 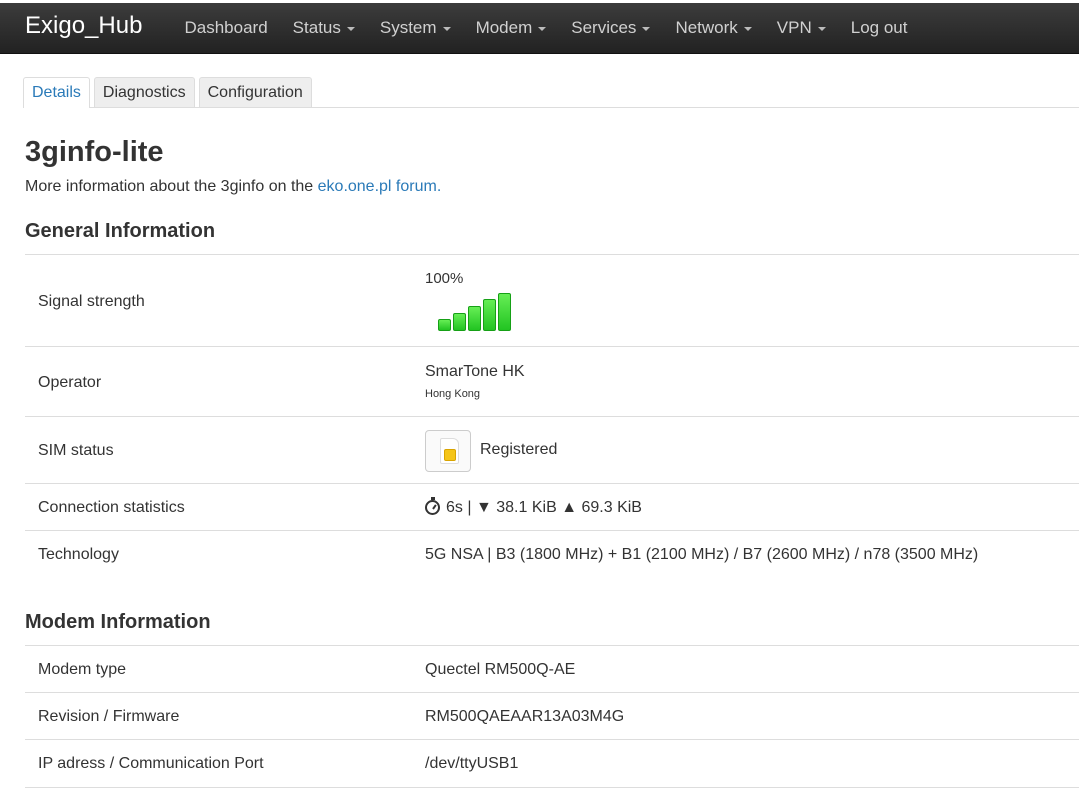 I want to click on nav-logout: Log out, so click(x=879, y=28).